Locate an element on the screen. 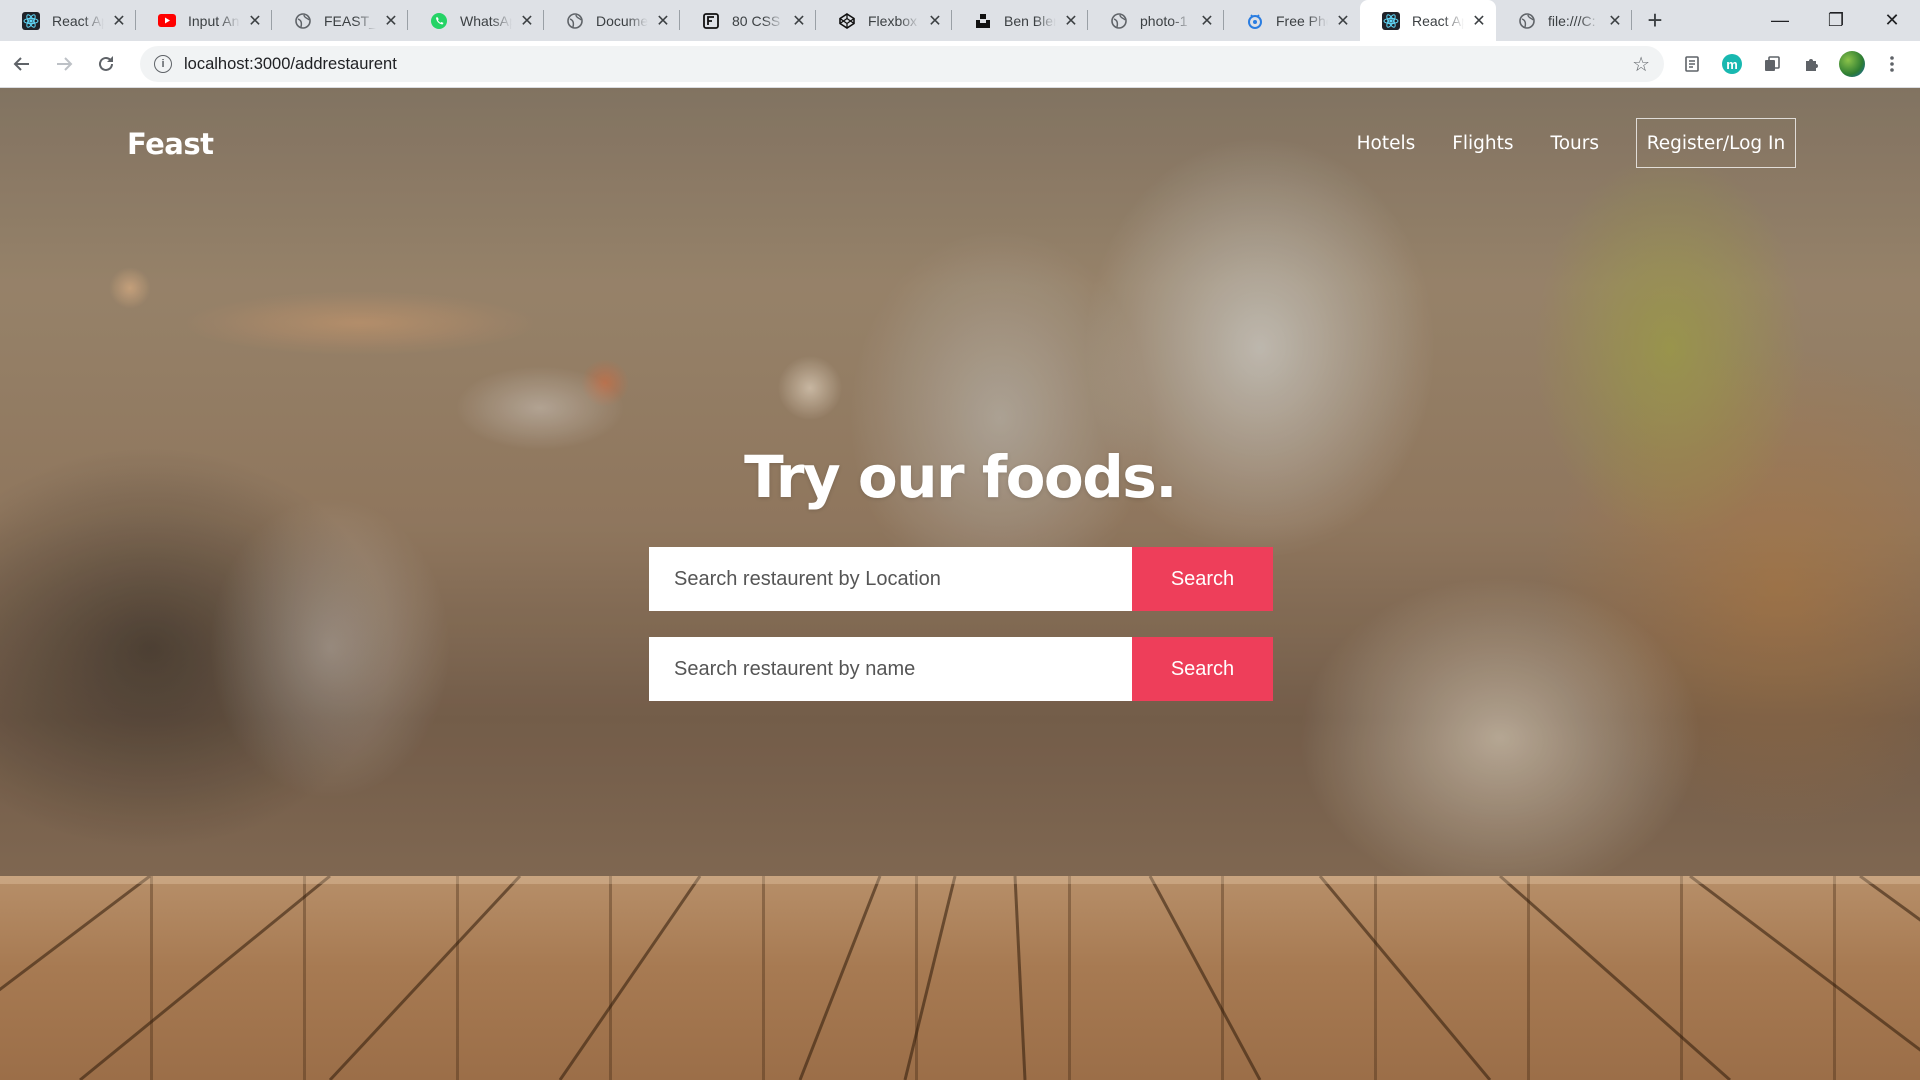  puzzle-icon is located at coordinates (1812, 64).